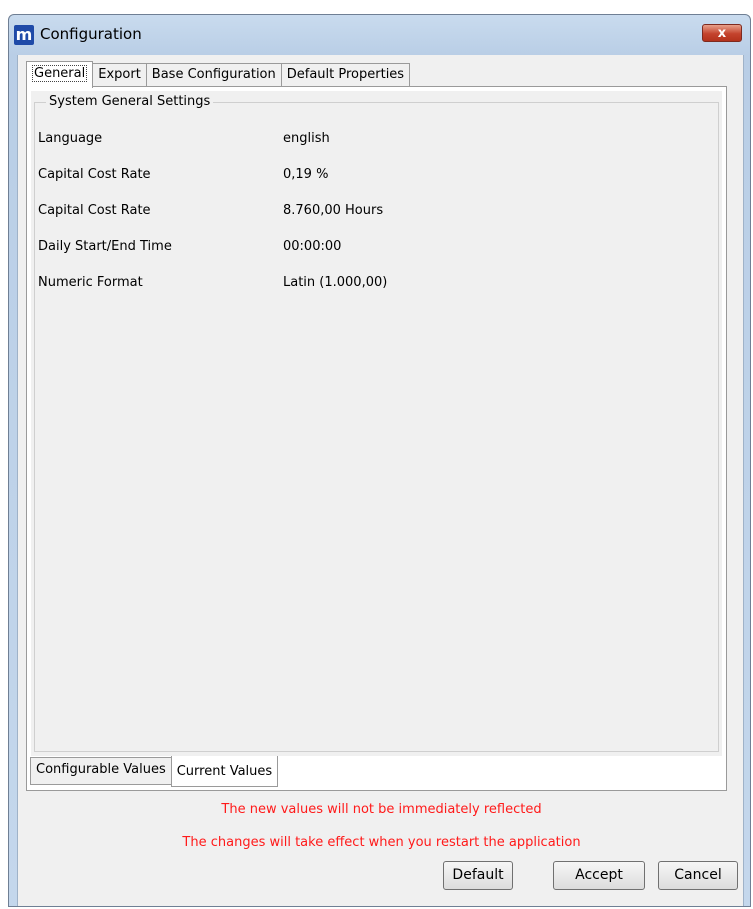 This screenshot has width=753, height=909. I want to click on title-bar: m Configuration x, so click(379, 35).